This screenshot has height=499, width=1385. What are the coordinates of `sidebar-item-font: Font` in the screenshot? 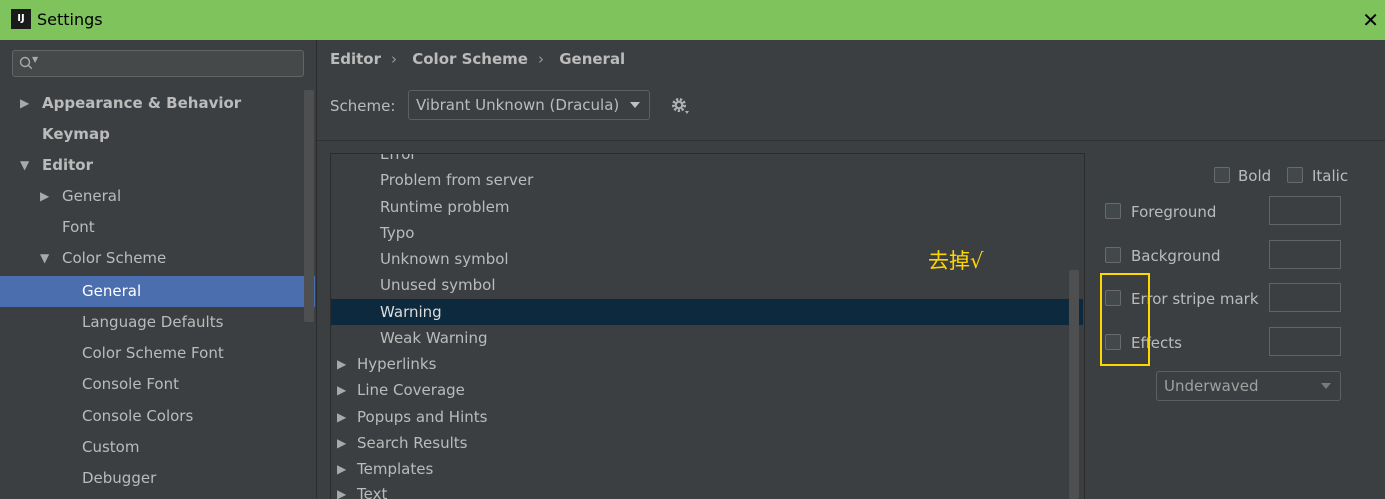 It's located at (157, 227).